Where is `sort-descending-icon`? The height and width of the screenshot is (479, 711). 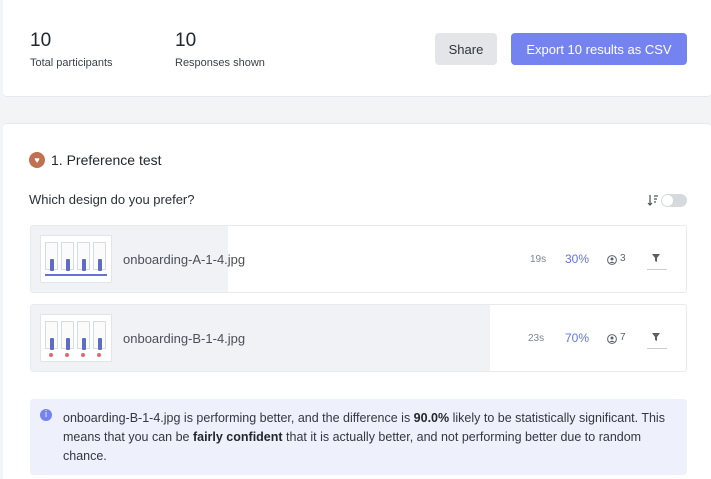
sort-descending-icon is located at coordinates (653, 200).